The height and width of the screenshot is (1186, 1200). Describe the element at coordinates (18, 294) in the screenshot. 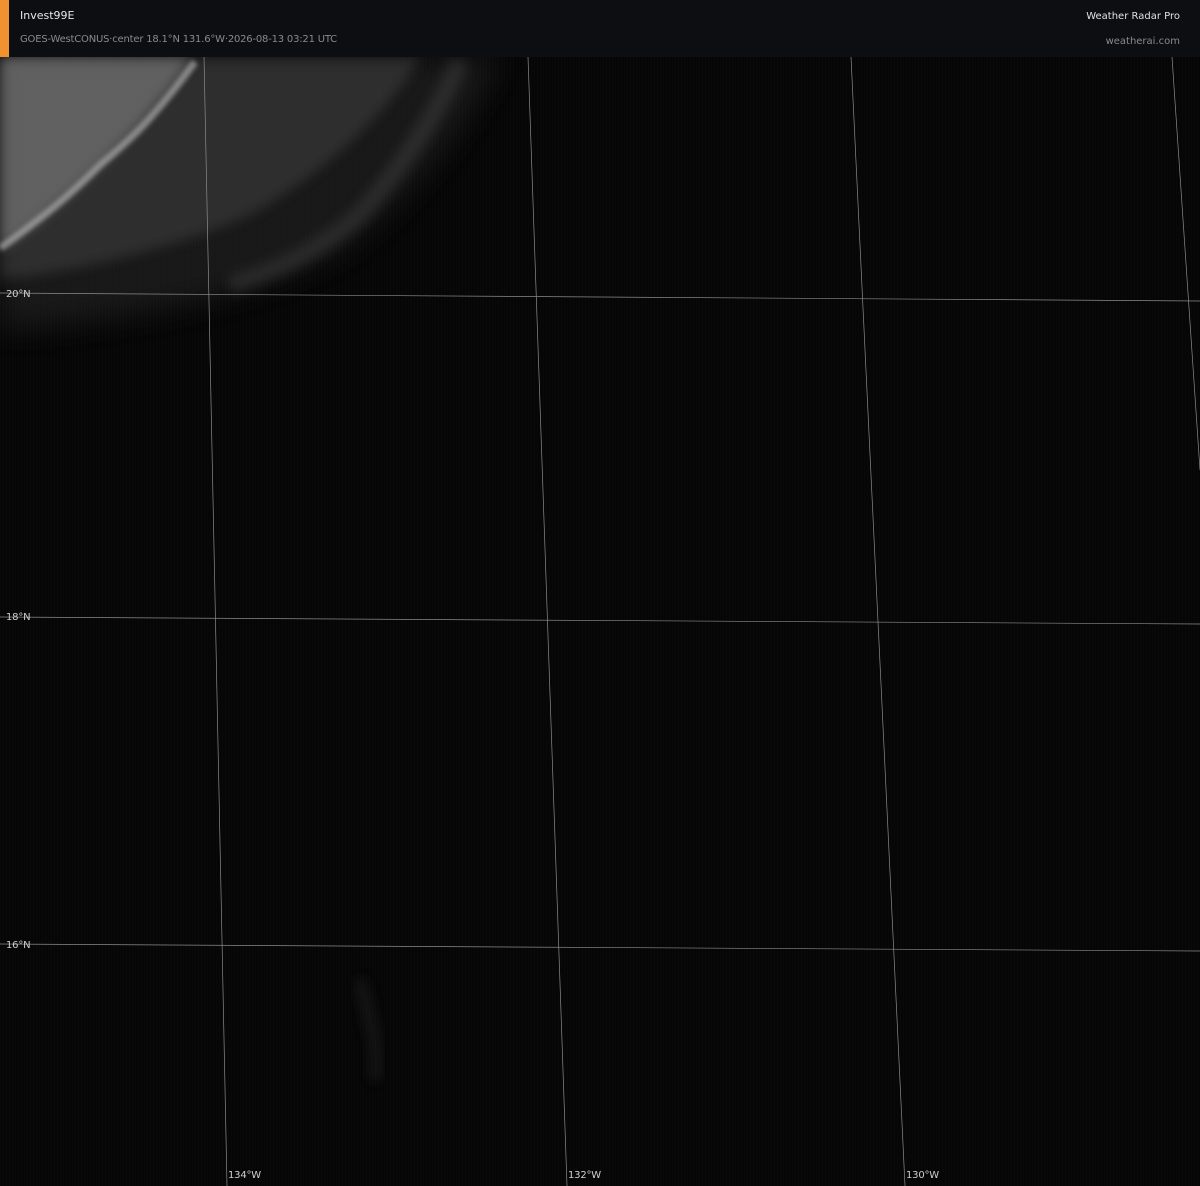

I see `latitude-label-20n: 20°N` at that location.